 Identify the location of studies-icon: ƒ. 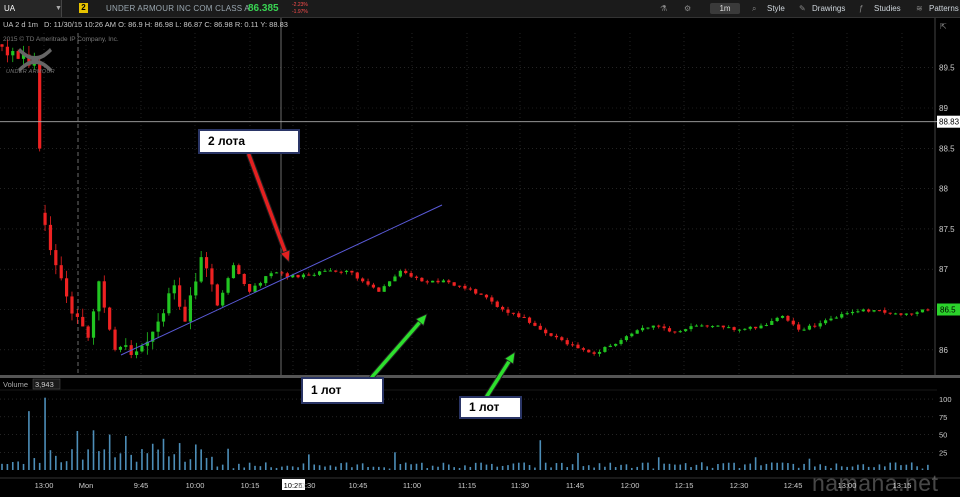
(861, 8).